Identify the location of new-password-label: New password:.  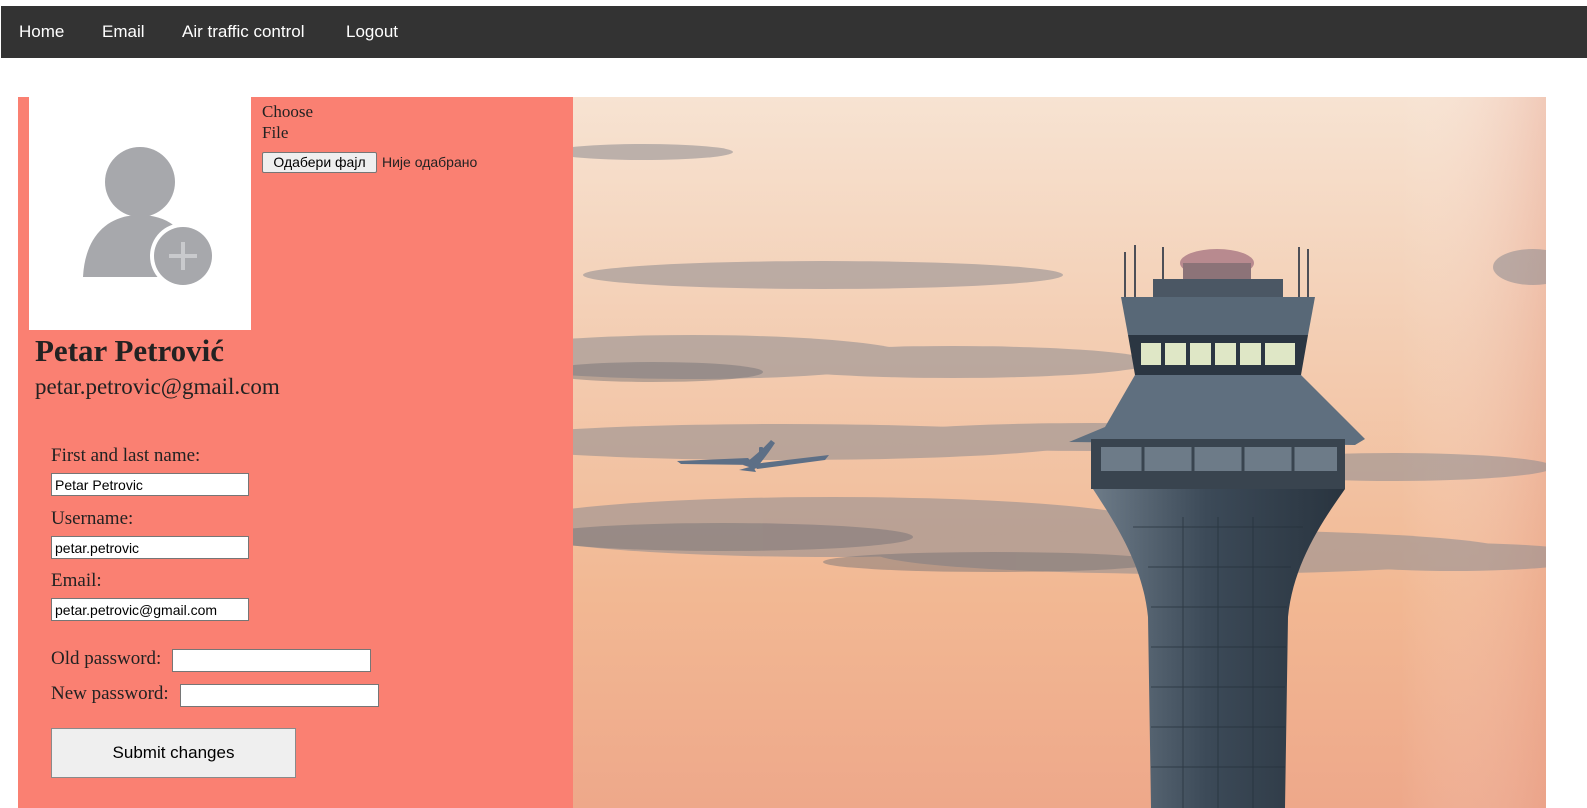
(110, 693).